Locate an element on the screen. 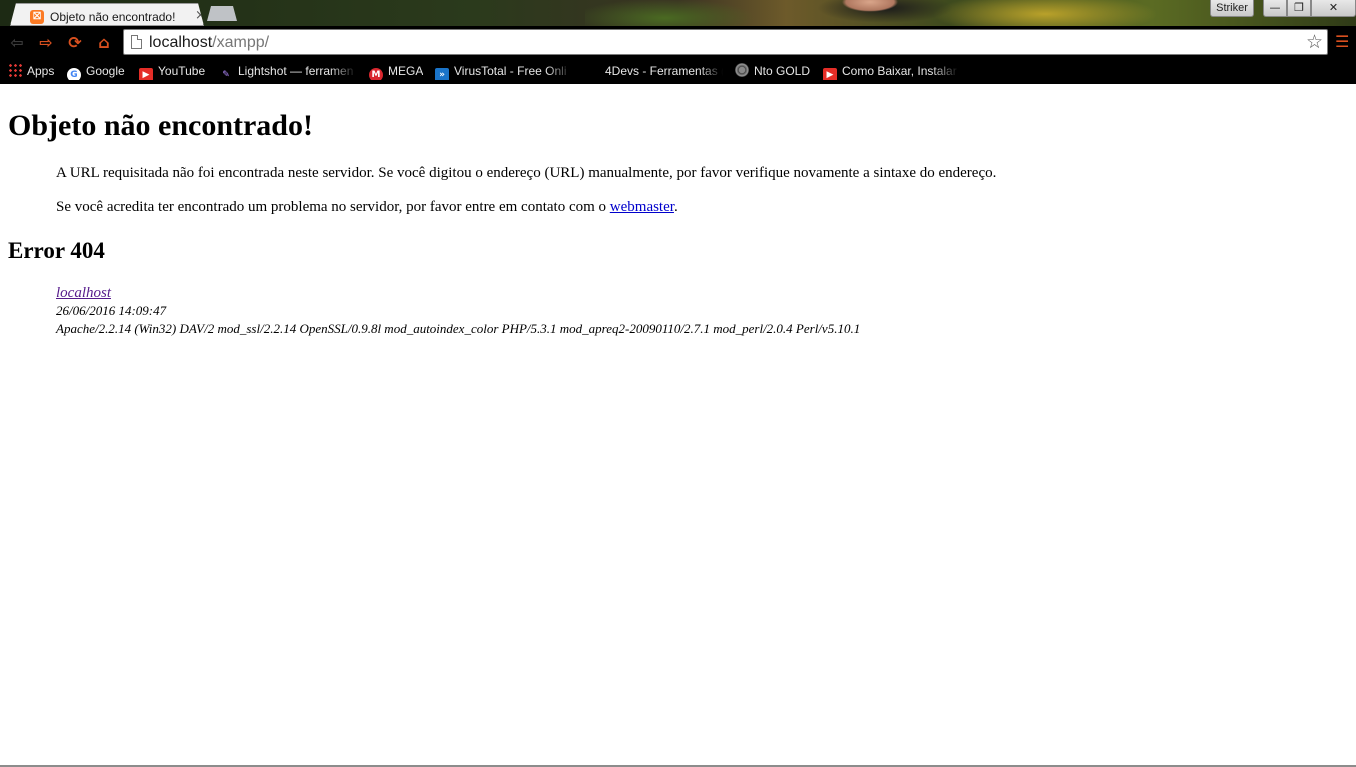  theme-background is located at coordinates (895, 13).